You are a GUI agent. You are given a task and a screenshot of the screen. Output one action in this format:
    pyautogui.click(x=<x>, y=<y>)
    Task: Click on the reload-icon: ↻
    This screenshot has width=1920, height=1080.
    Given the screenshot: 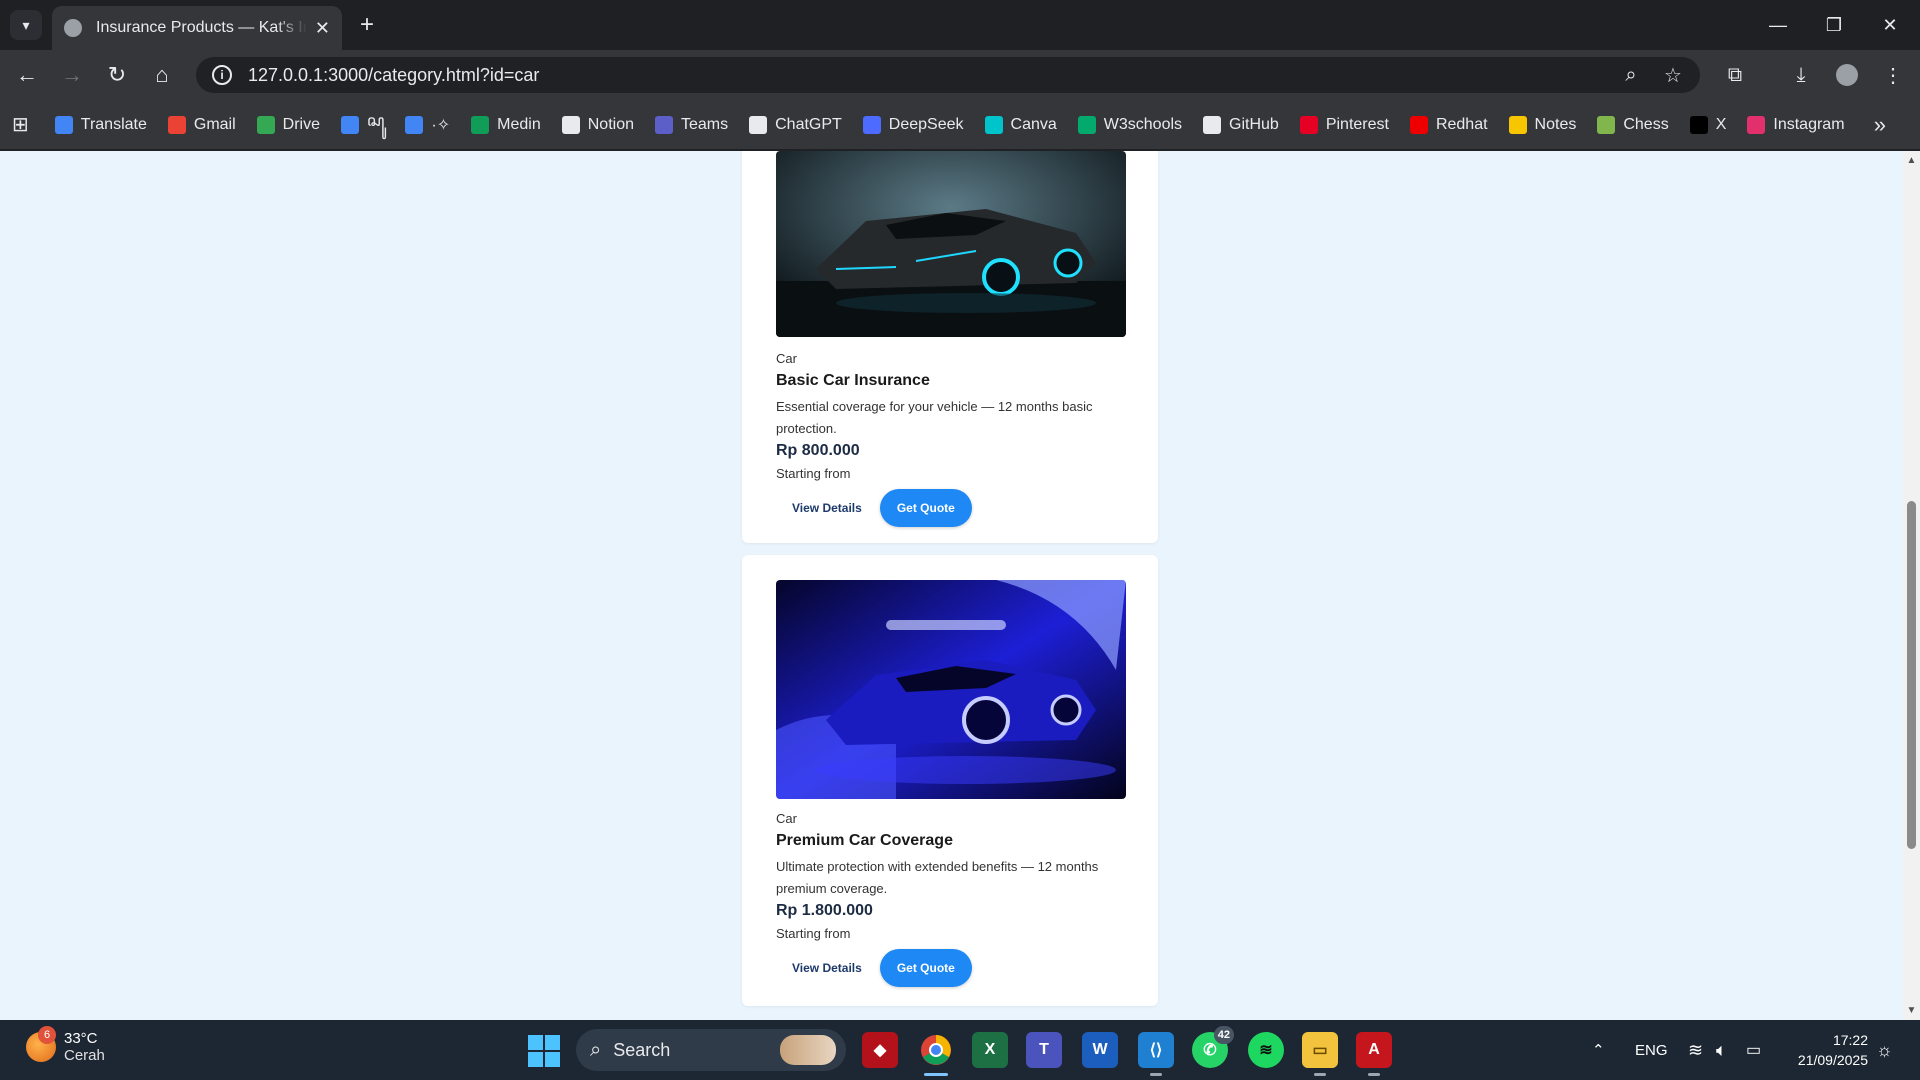 What is the action you would take?
    pyautogui.click(x=117, y=74)
    